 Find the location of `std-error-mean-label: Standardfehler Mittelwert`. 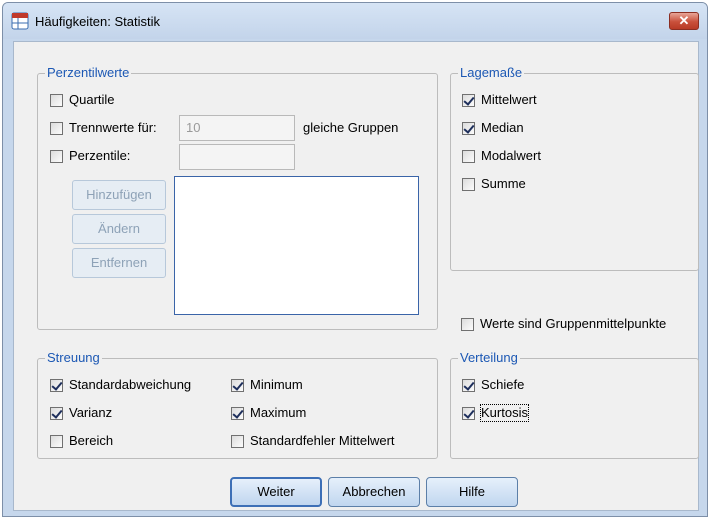

std-error-mean-label: Standardfehler Mittelwert is located at coordinates (322, 440).